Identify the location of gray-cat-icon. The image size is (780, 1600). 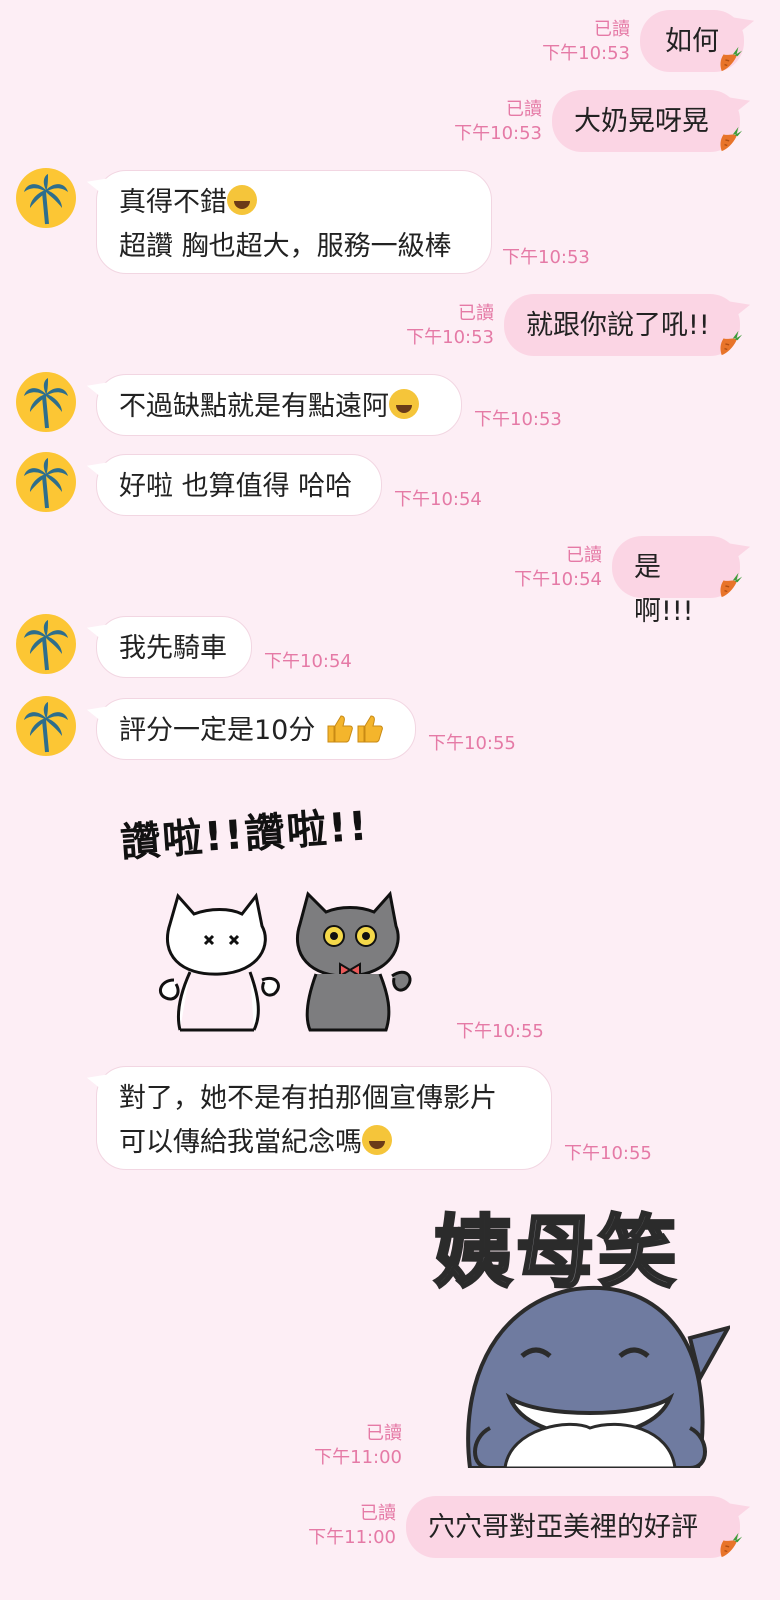
(353, 961).